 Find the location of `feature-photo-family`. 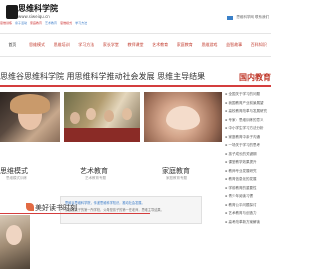

feature-photo-family is located at coordinates (183, 117).